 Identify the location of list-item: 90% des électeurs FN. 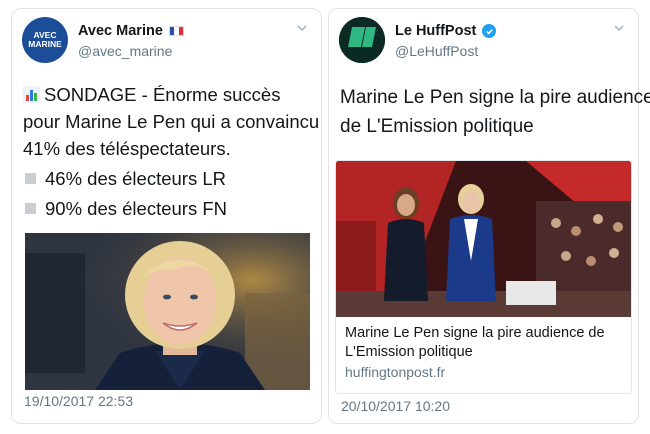
(167, 208).